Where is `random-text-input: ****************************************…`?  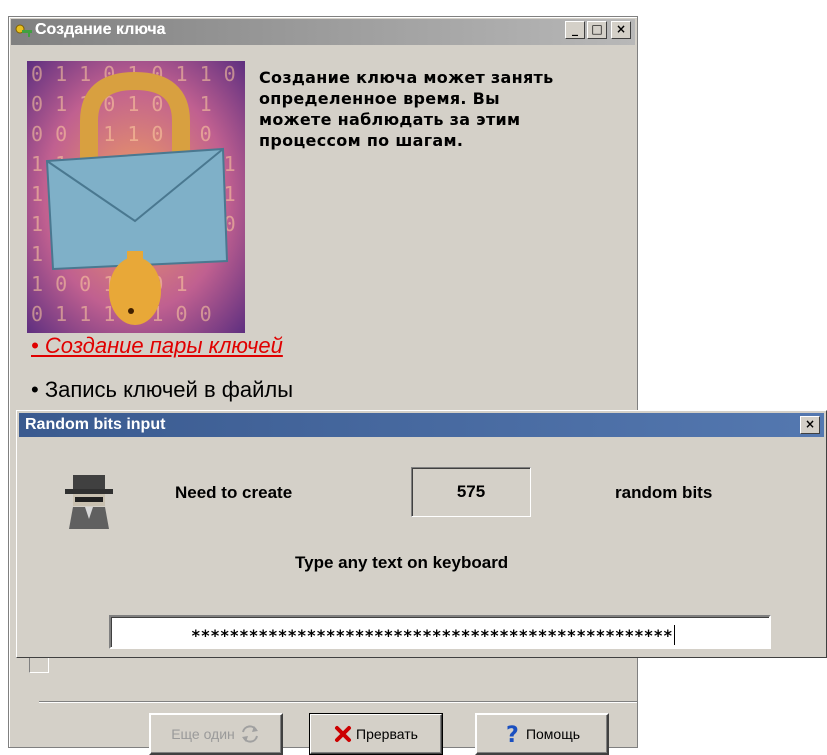
random-text-input: ****************************************… is located at coordinates (440, 632).